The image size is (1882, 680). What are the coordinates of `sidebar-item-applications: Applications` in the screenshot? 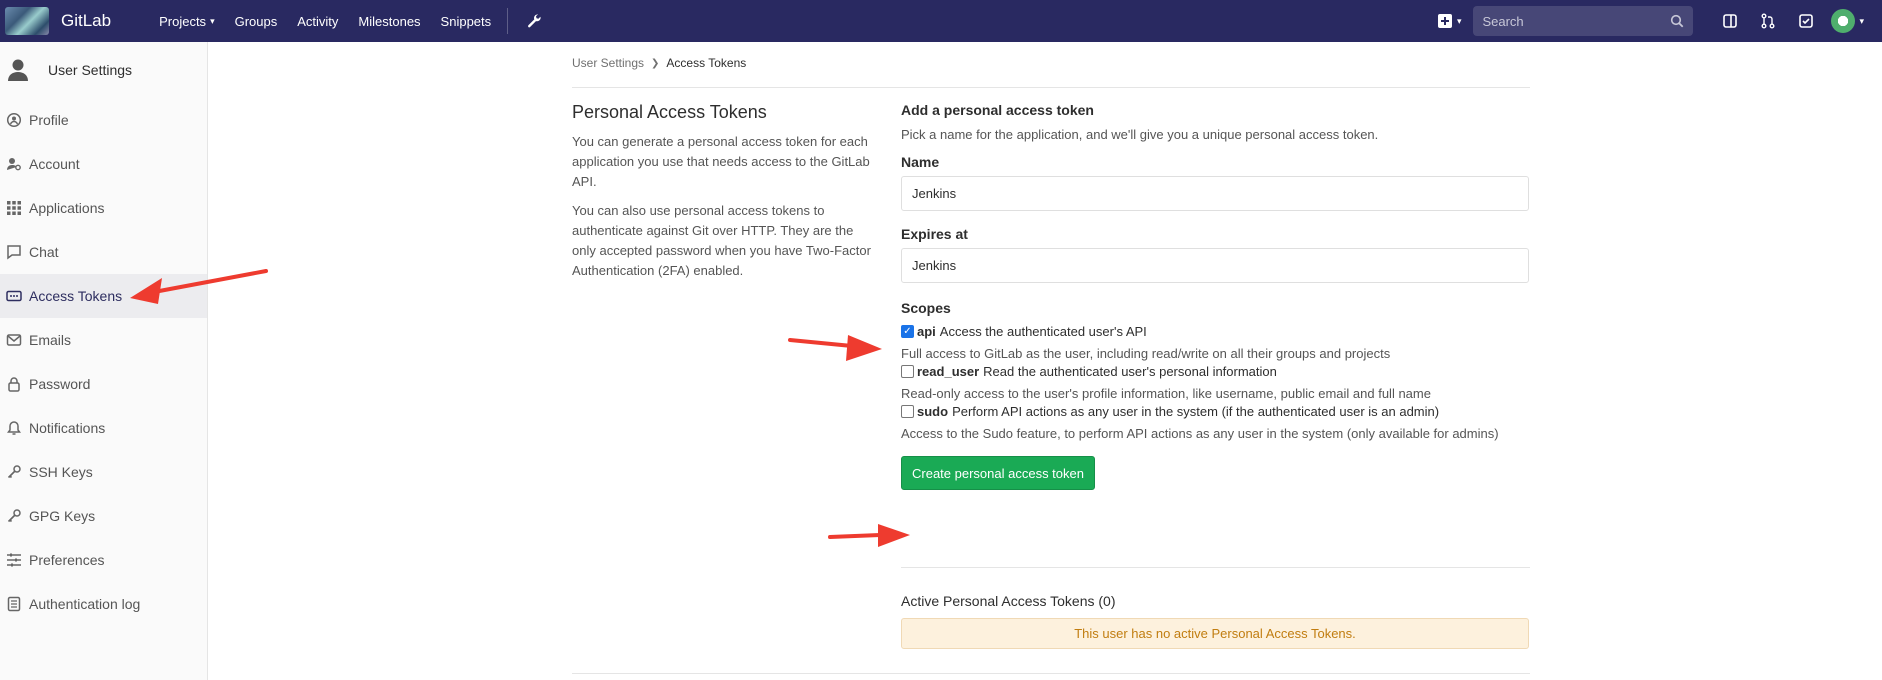 It's located at (103, 208).